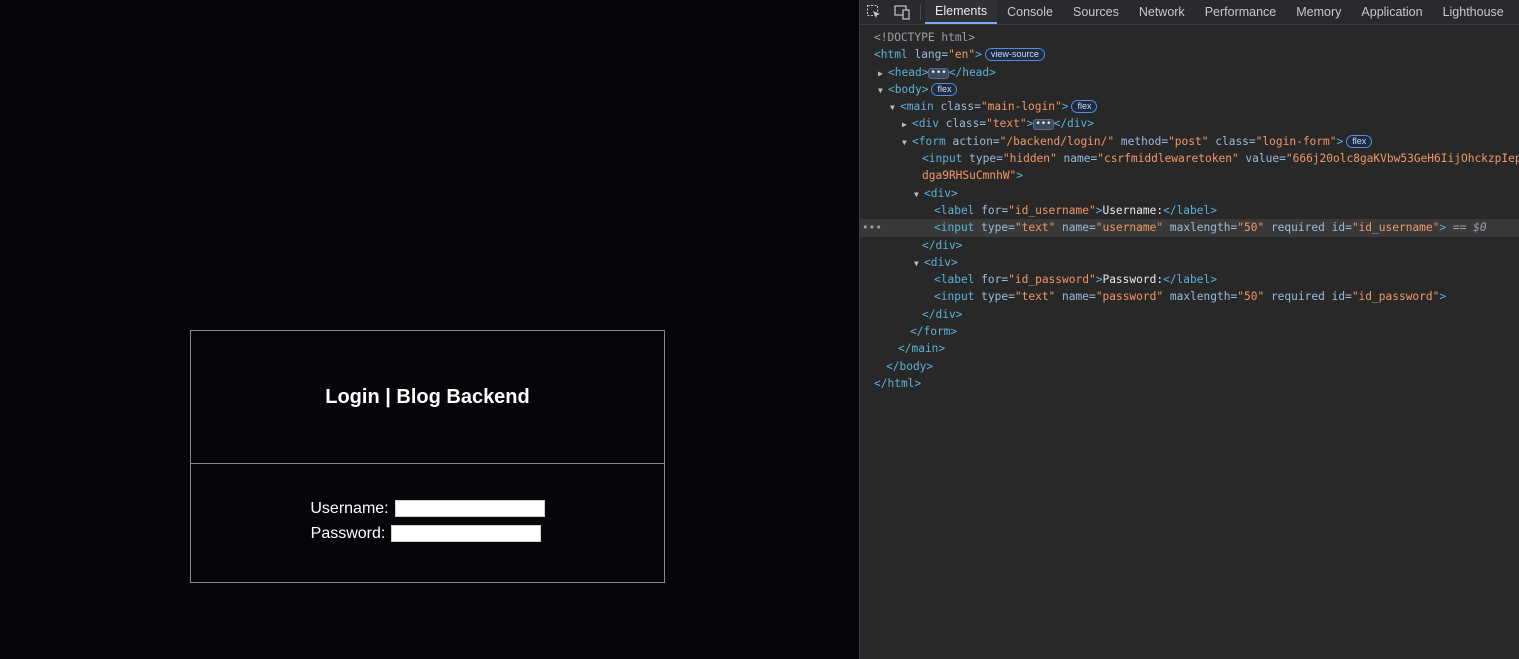 This screenshot has width=1519, height=659. Describe the element at coordinates (469, 508) in the screenshot. I see `username-input` at that location.